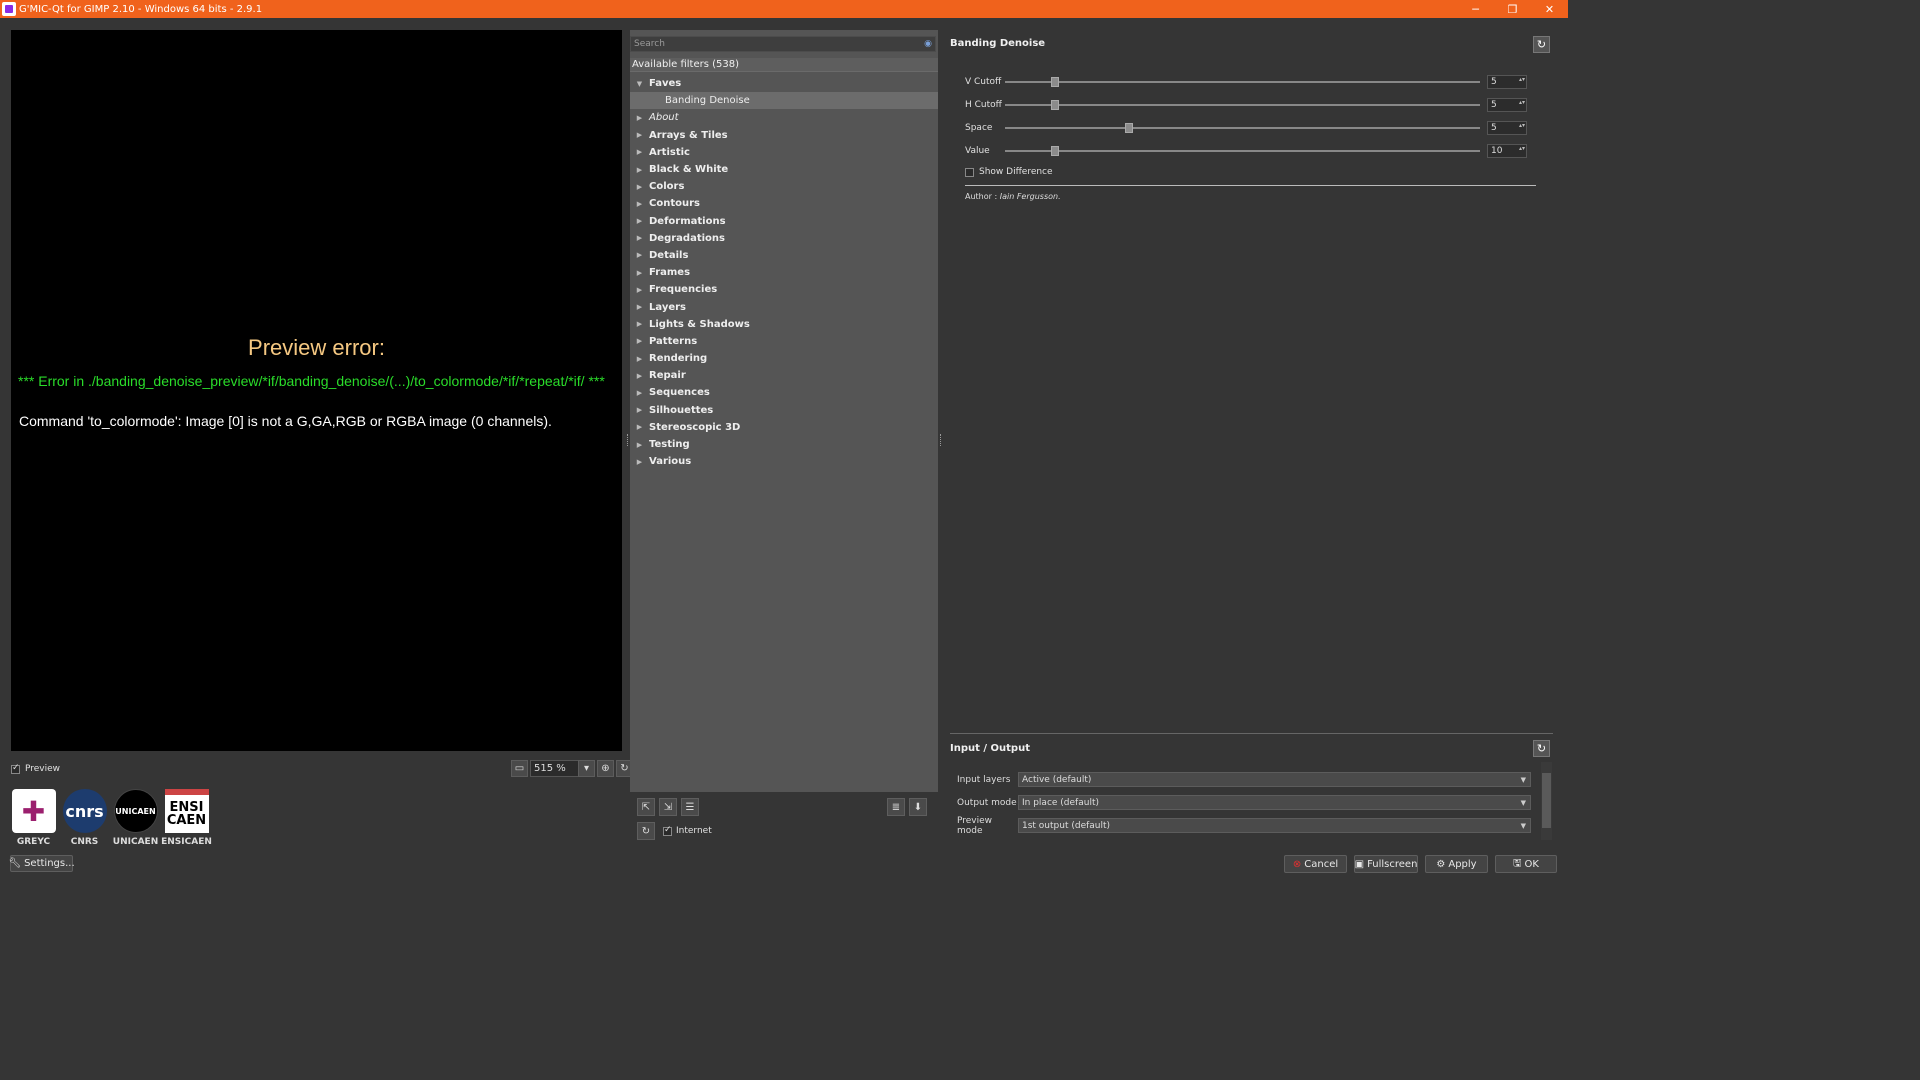  I want to click on show-difference-toggle: Show Difference, so click(1009, 172).